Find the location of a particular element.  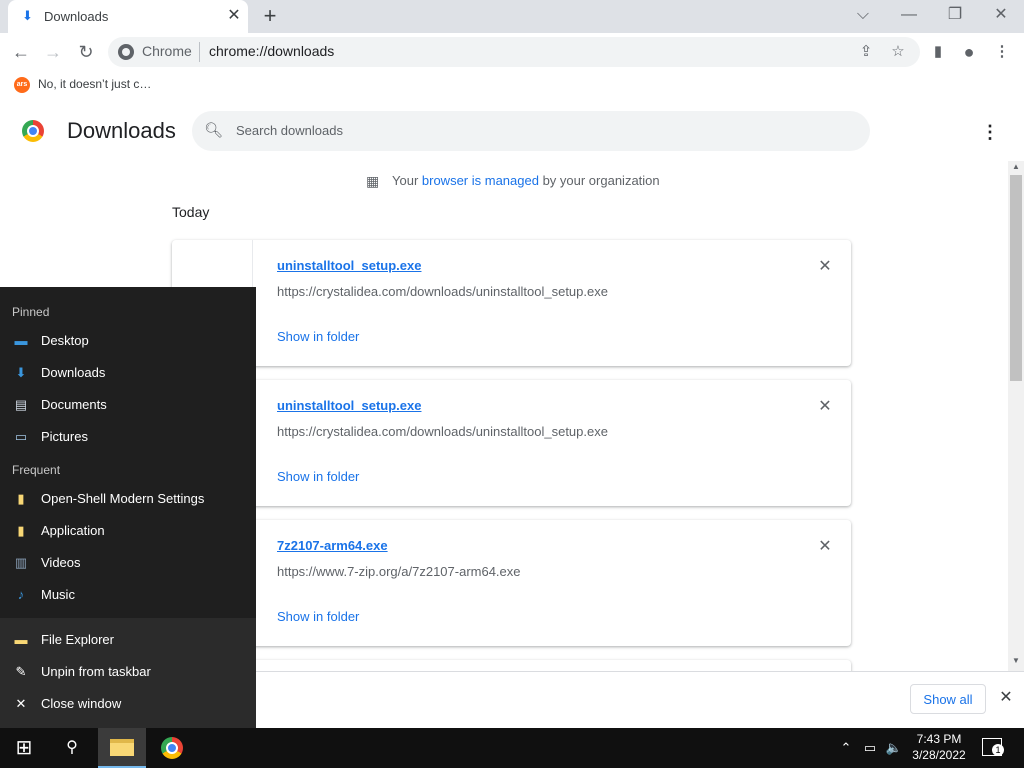

music-icon: ♪ is located at coordinates (21, 594).